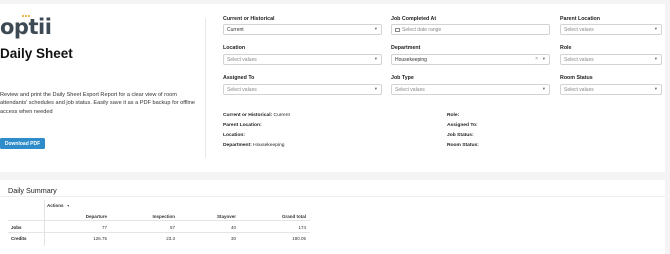 This screenshot has height=254, width=670. I want to click on table-cell: 40, so click(233, 227).